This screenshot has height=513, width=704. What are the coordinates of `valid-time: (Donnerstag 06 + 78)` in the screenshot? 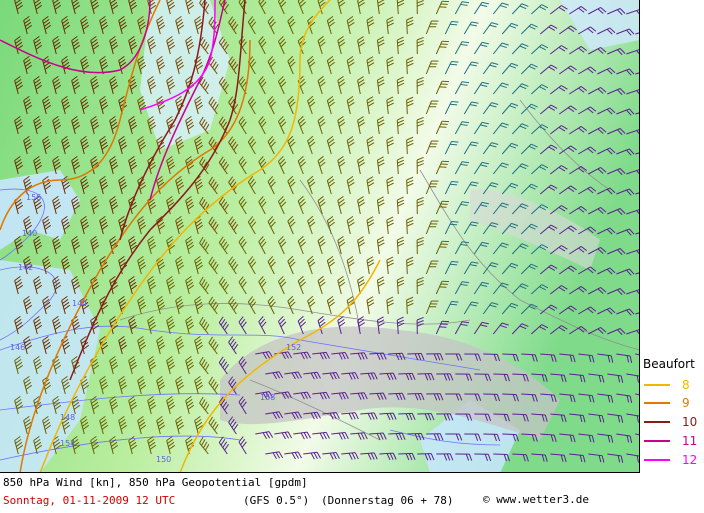 It's located at (387, 500).